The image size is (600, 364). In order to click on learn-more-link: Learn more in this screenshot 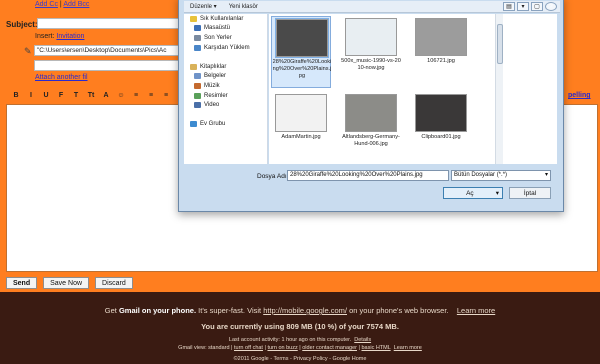, I will do `click(476, 310)`.